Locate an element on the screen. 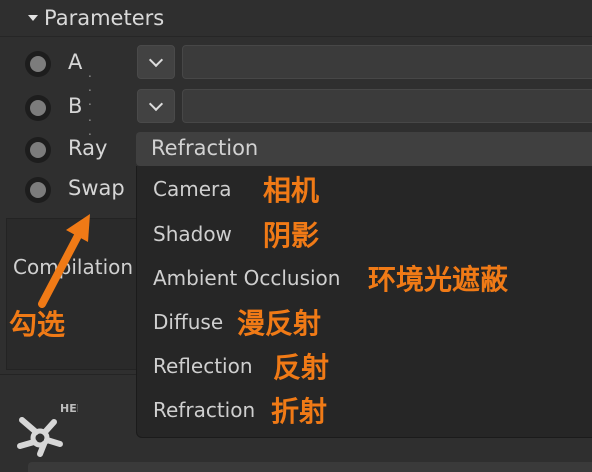 Image resolution: width=592 pixels, height=472 pixels. collapse-triangle-icon is located at coordinates (33, 18).